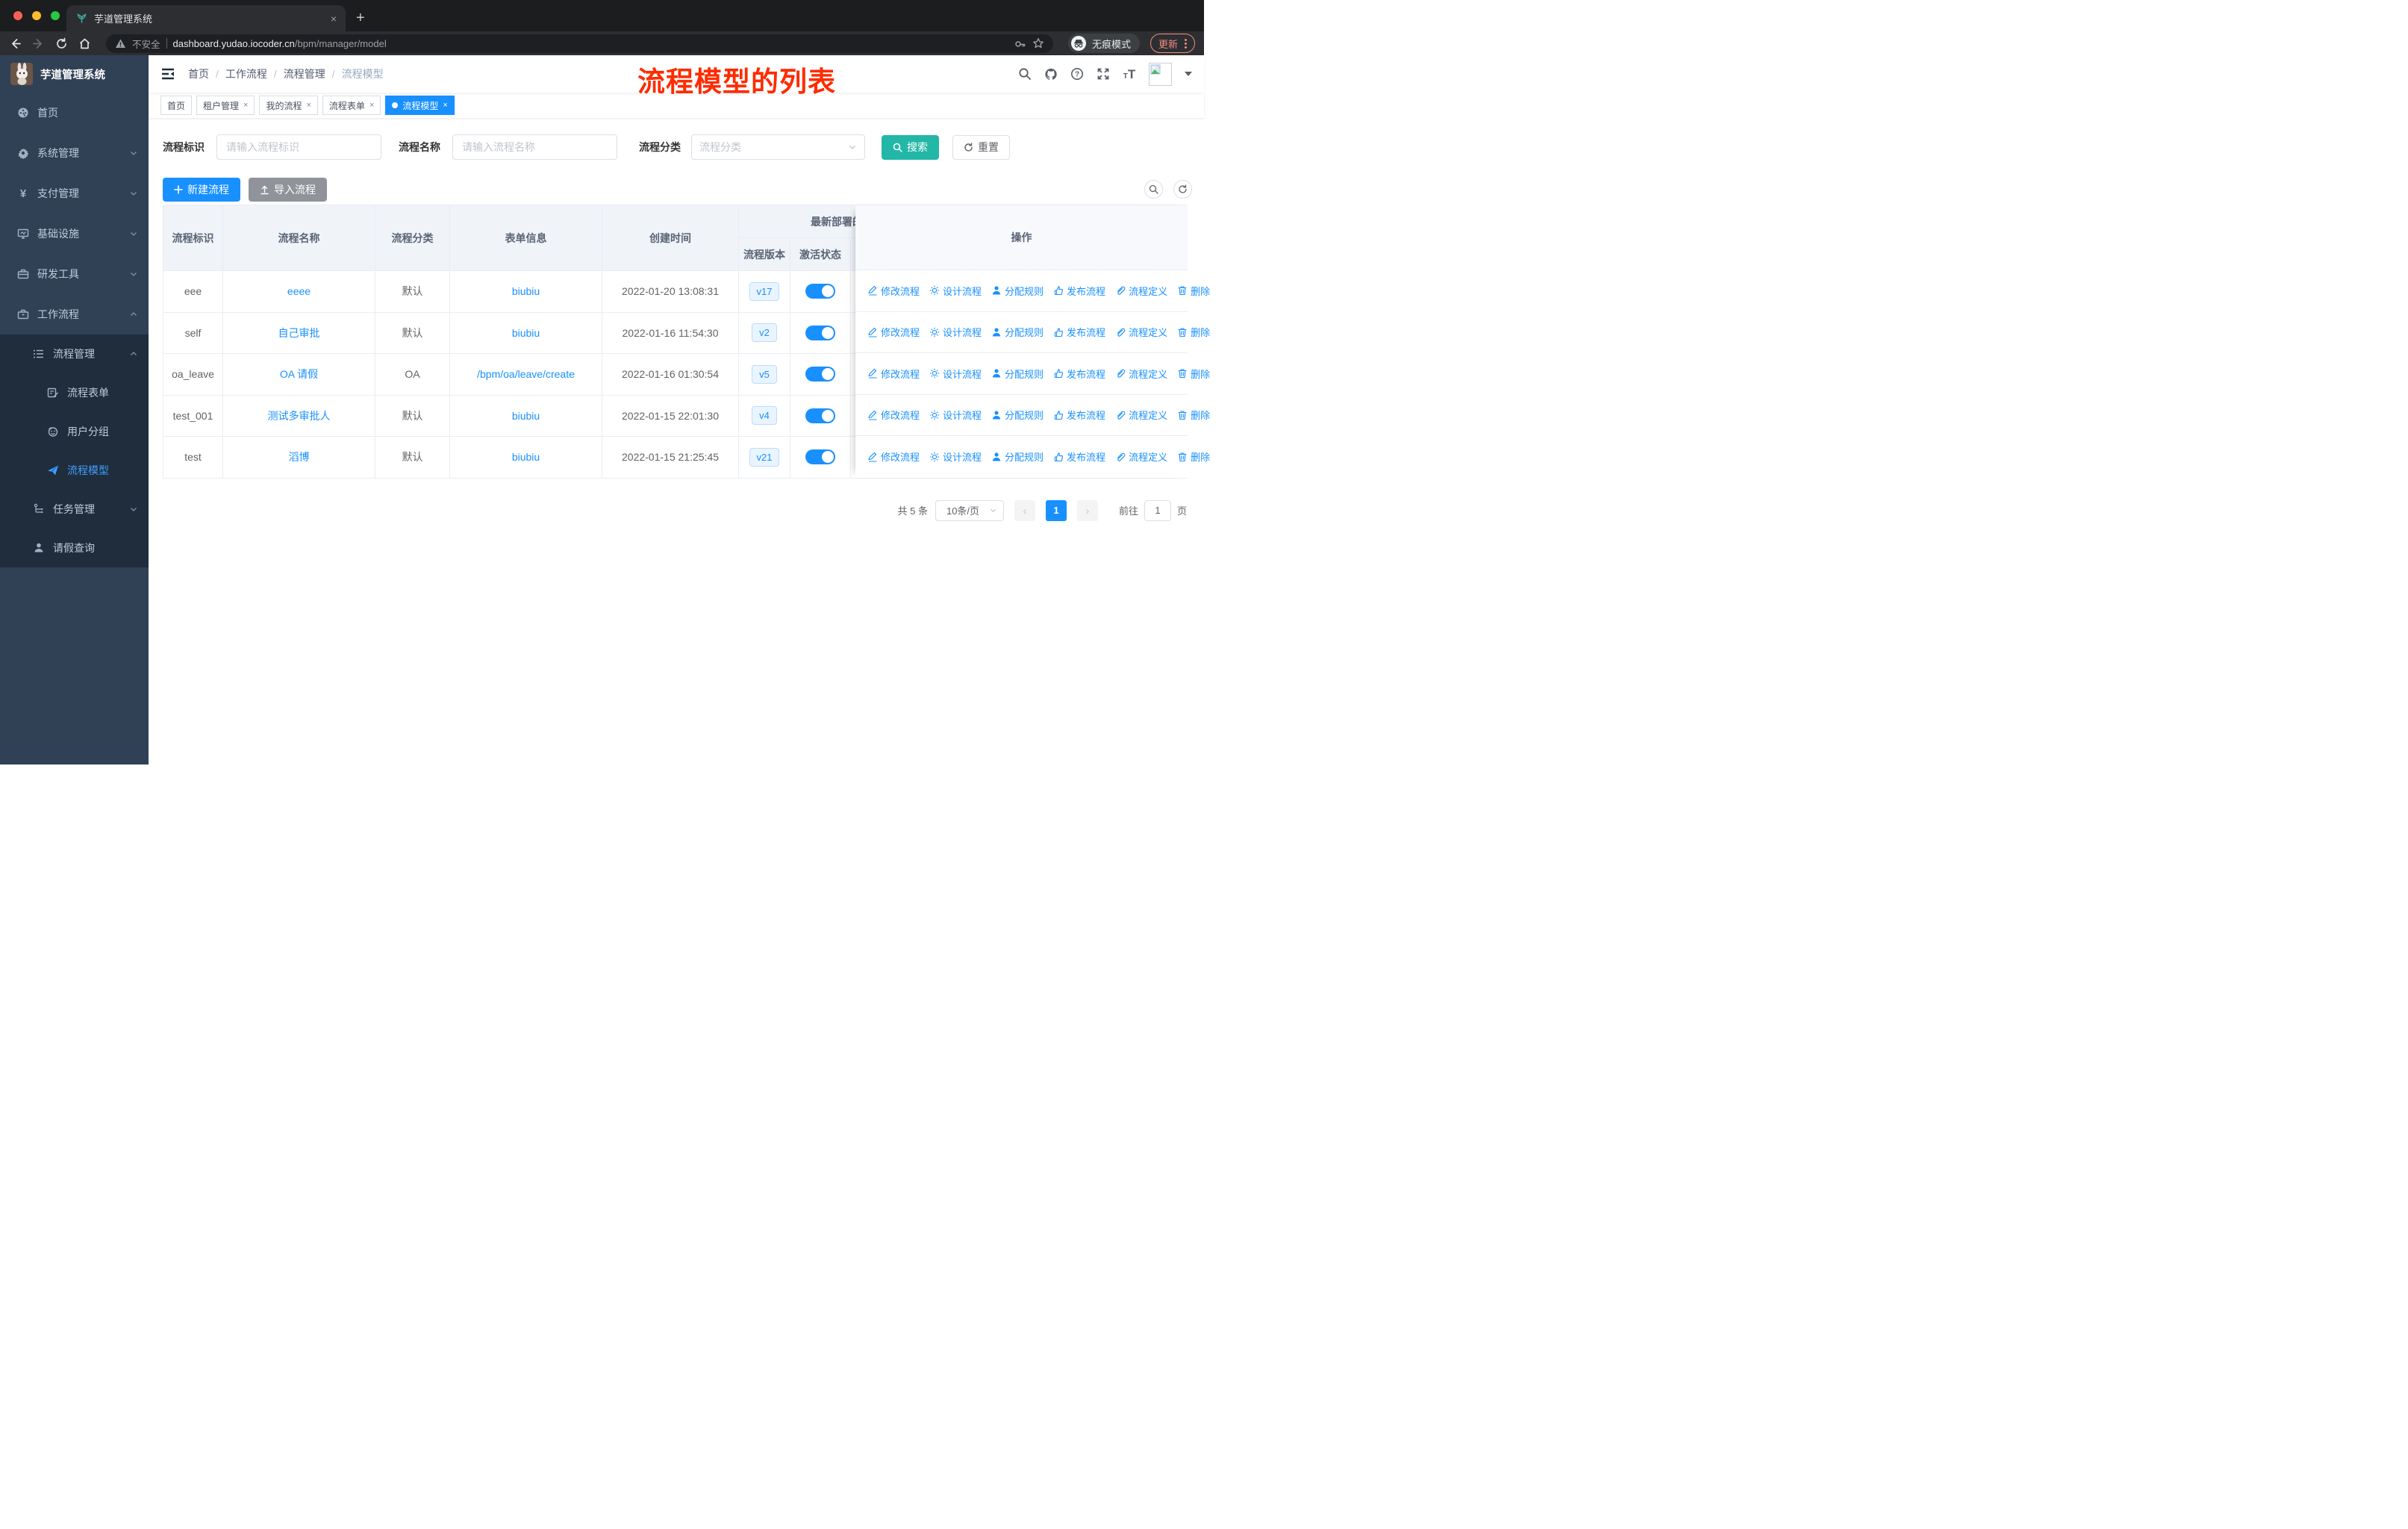 The height and width of the screenshot is (1529, 2408). Describe the element at coordinates (17, 16) in the screenshot. I see `close-window-button` at that location.